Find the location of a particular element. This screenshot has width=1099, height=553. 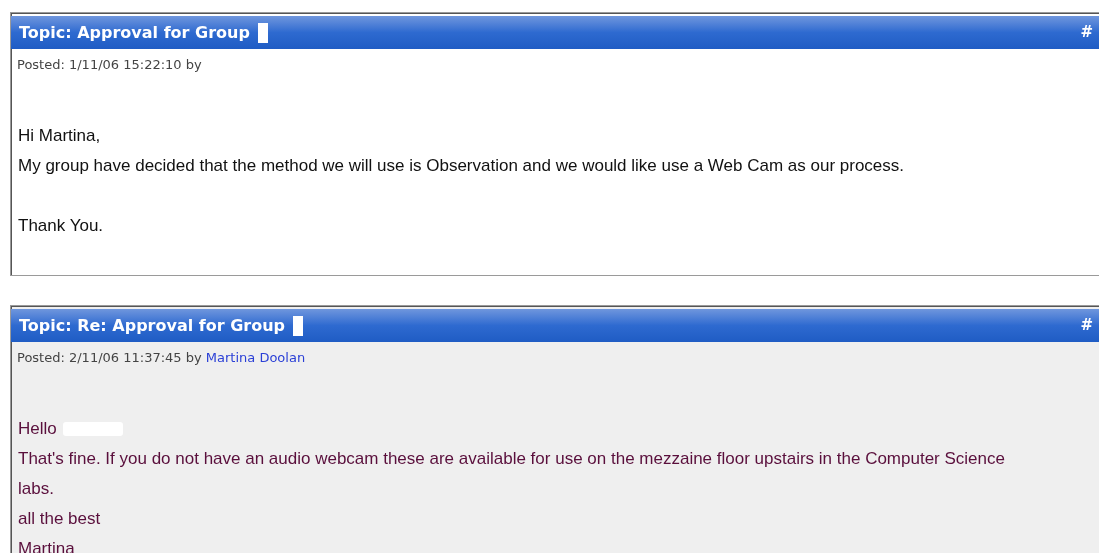

posted-info: Posted: 1/11/06 15:22:10 by is located at coordinates (109, 64).